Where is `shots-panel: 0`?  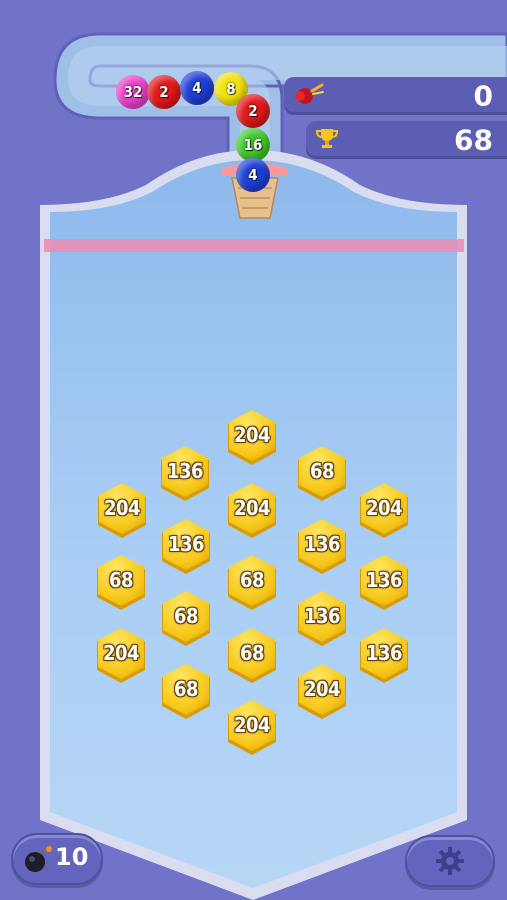
shots-panel: 0 is located at coordinates (395, 96).